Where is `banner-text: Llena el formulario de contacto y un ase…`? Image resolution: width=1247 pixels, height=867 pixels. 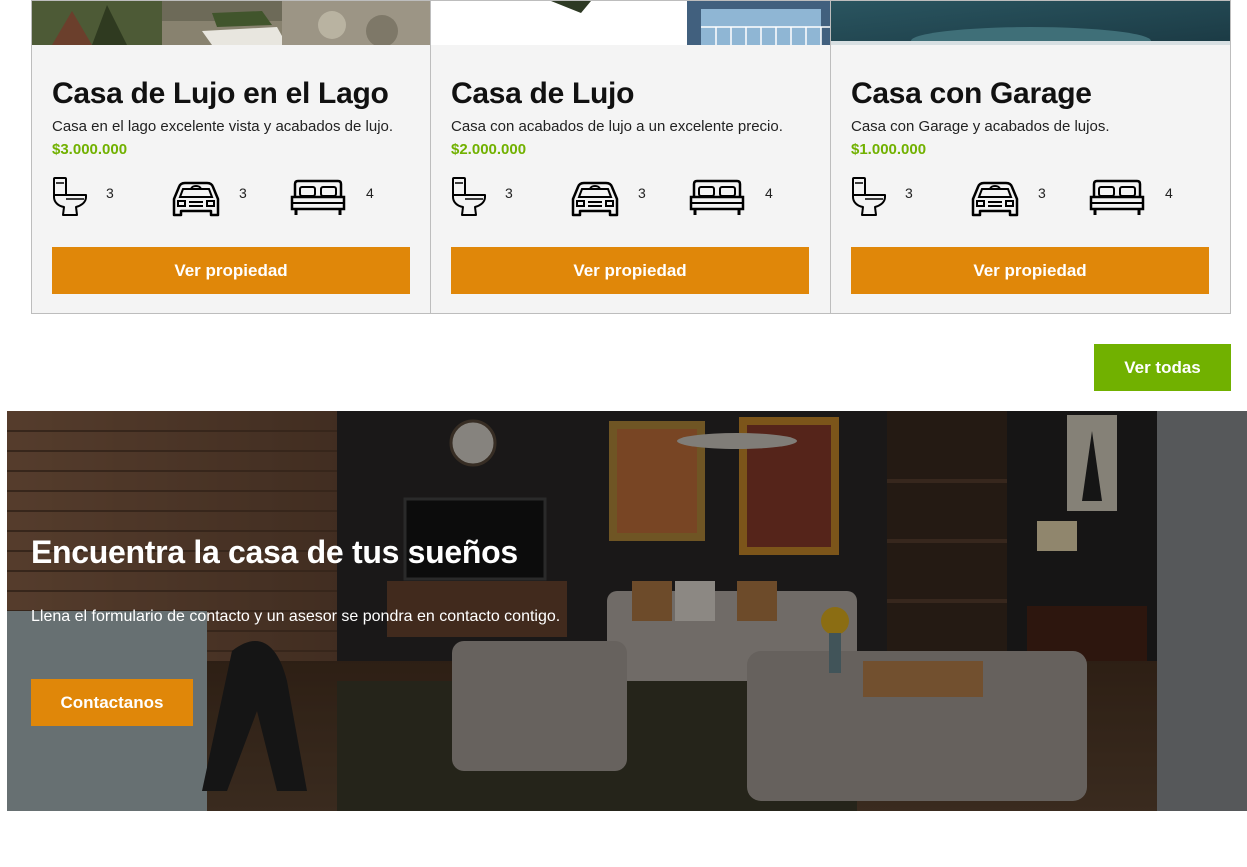
banner-text: Llena el formulario de contacto y un ase… is located at coordinates (296, 616).